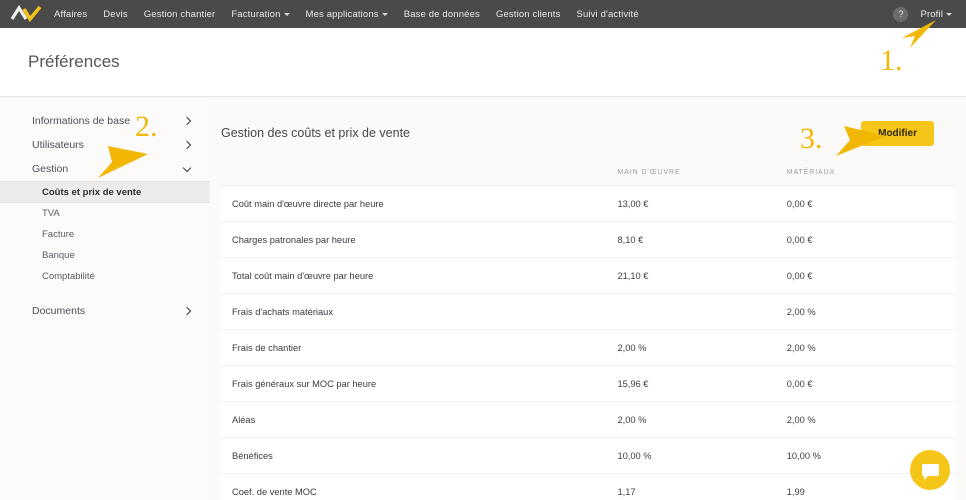  Describe the element at coordinates (419, 347) in the screenshot. I see `row-label: Frais de chantier` at that location.